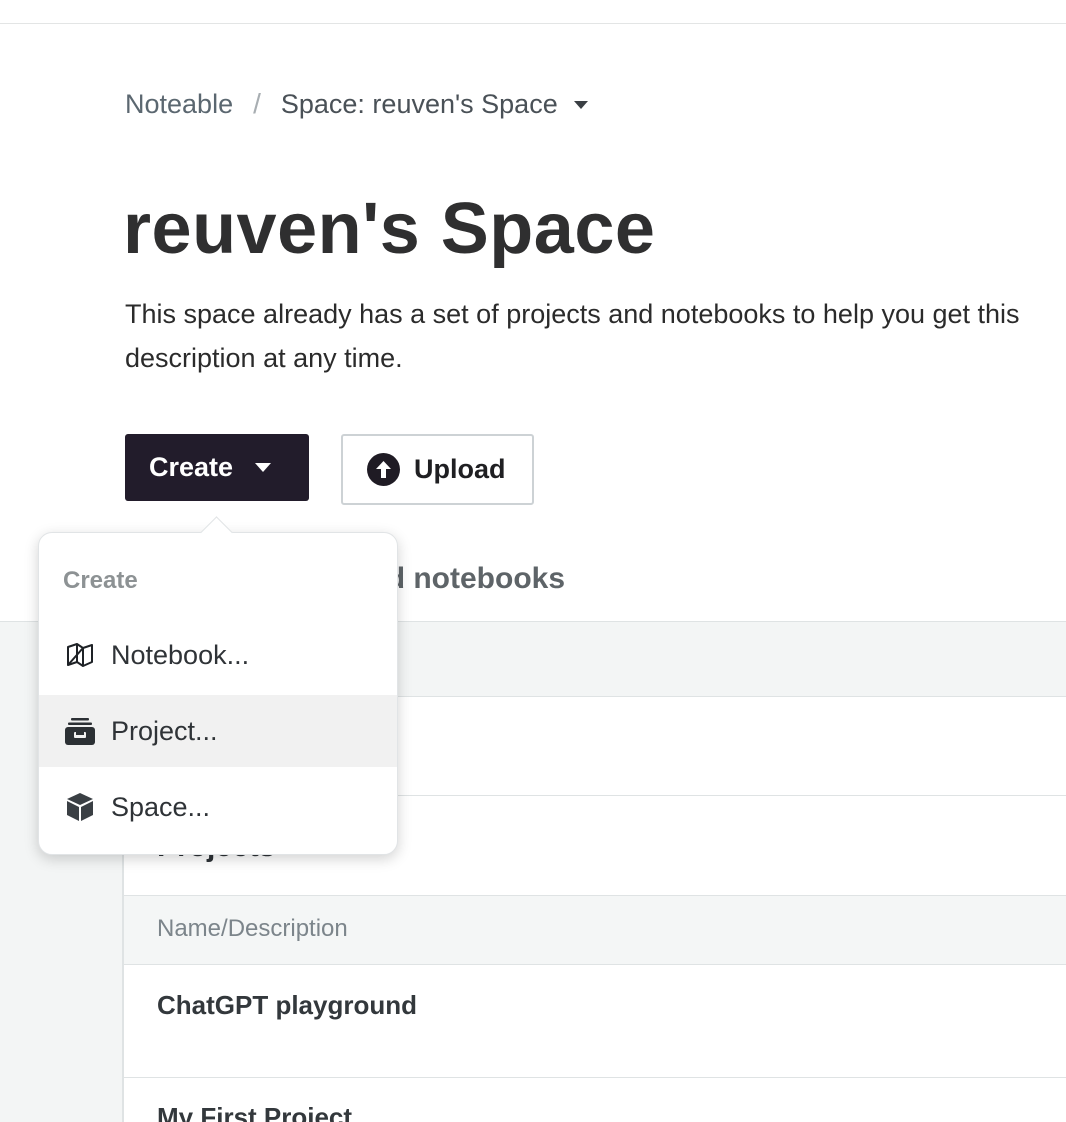 Image resolution: width=1066 pixels, height=1122 pixels. I want to click on chevron-down-icon, so click(580, 105).